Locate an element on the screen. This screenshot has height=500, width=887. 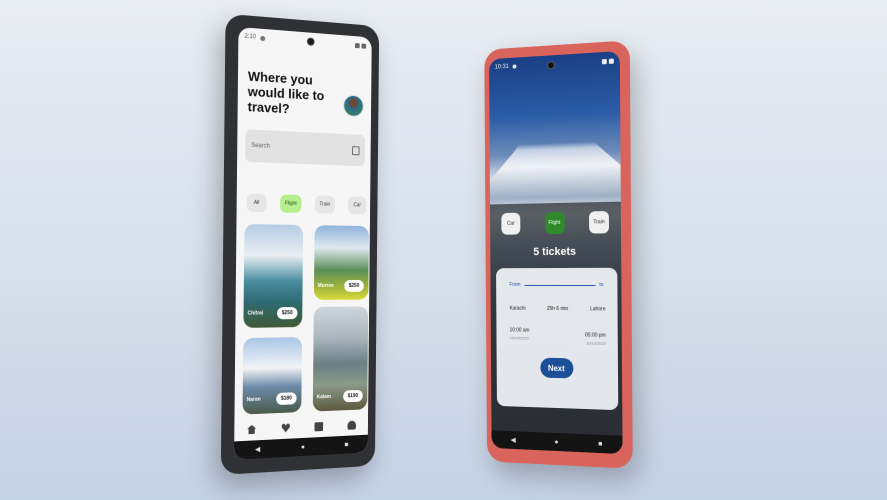
duration: 25h 6 min is located at coordinates (557, 309).